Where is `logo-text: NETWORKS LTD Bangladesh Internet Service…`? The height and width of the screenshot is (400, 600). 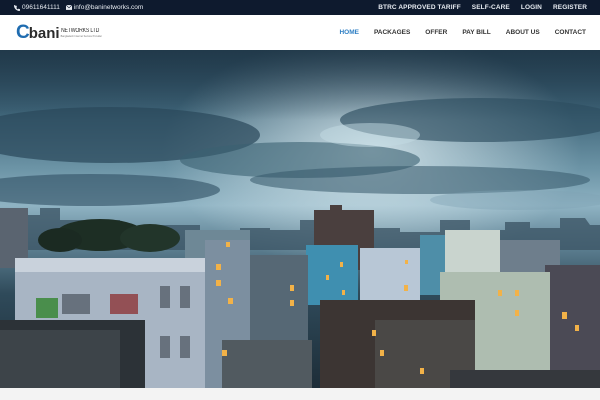 logo-text: NETWORKS LTD Bangladesh Internet Service… is located at coordinates (83, 33).